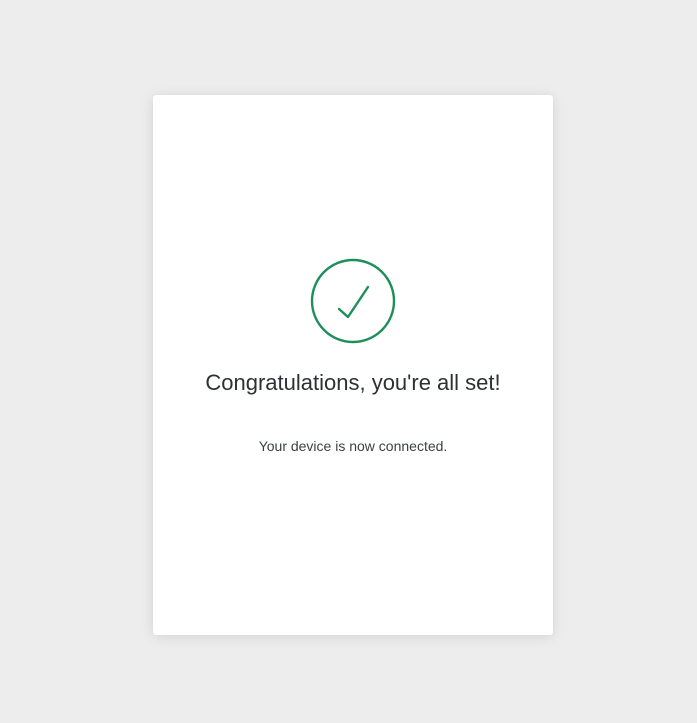  Describe the element at coordinates (353, 301) in the screenshot. I see `checkmark-circle-icon` at that location.